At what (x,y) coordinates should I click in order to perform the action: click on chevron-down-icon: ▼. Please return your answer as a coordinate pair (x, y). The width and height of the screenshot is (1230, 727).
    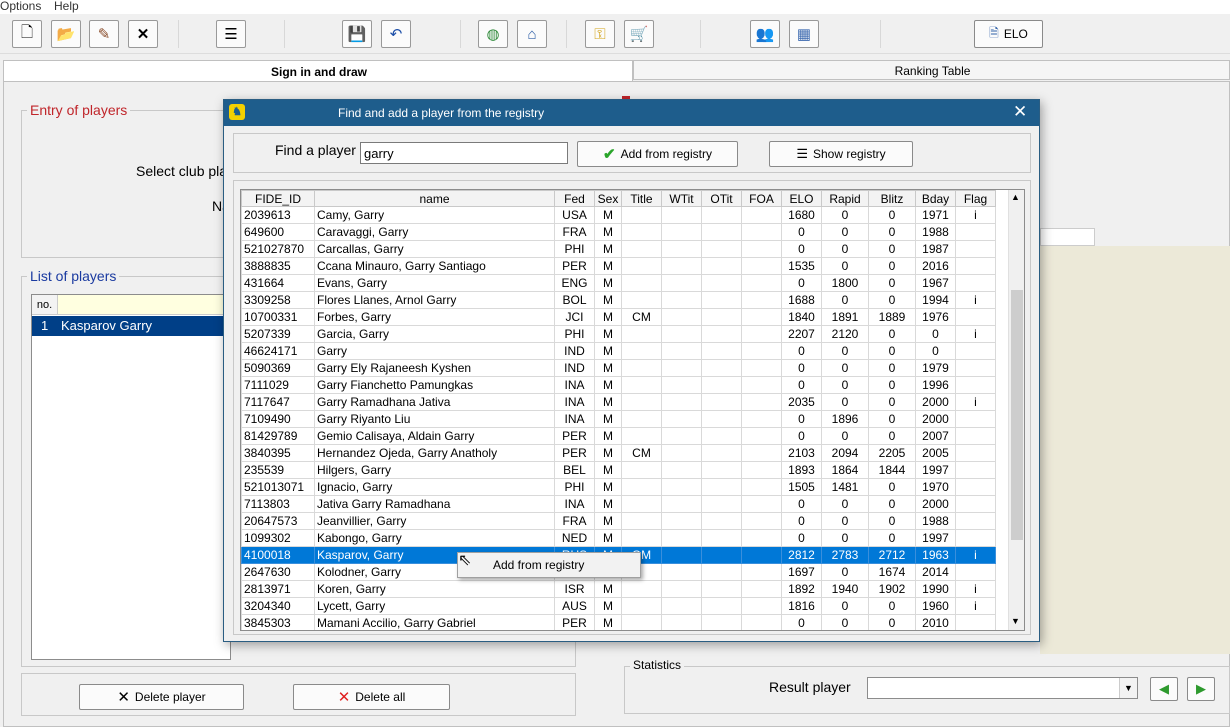
    Looking at the image, I should click on (1128, 688).